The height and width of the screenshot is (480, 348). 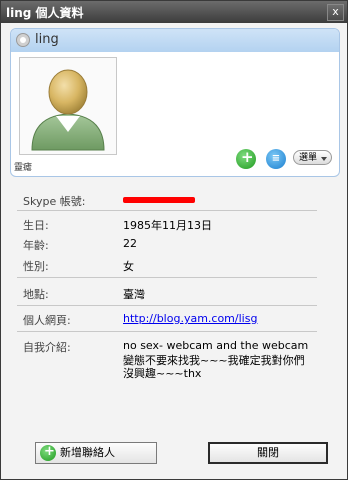 What do you see at coordinates (45, 13) in the screenshot?
I see `window-title: ling 個人資料` at bounding box center [45, 13].